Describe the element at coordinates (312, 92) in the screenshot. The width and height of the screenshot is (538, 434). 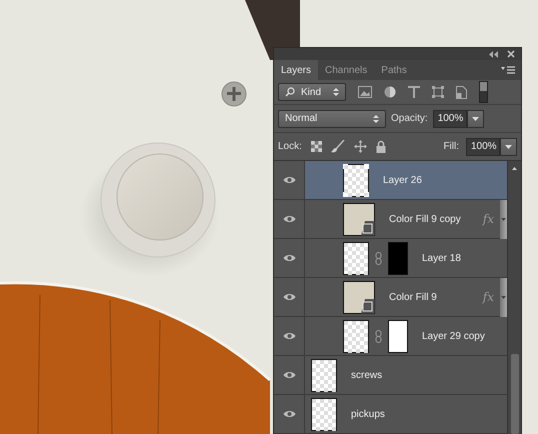
I see `filter-dropdown: Kind` at that location.